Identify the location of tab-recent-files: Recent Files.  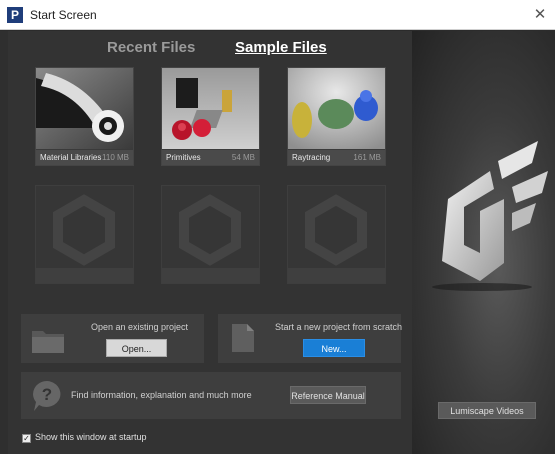
(151, 47).